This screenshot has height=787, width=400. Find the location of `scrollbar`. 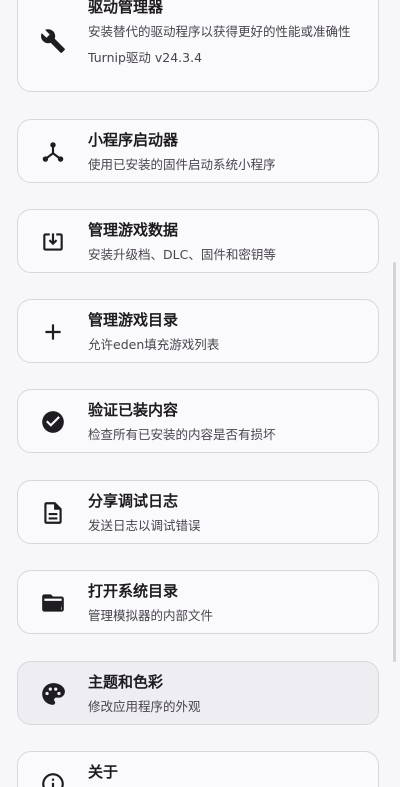

scrollbar is located at coordinates (394, 462).